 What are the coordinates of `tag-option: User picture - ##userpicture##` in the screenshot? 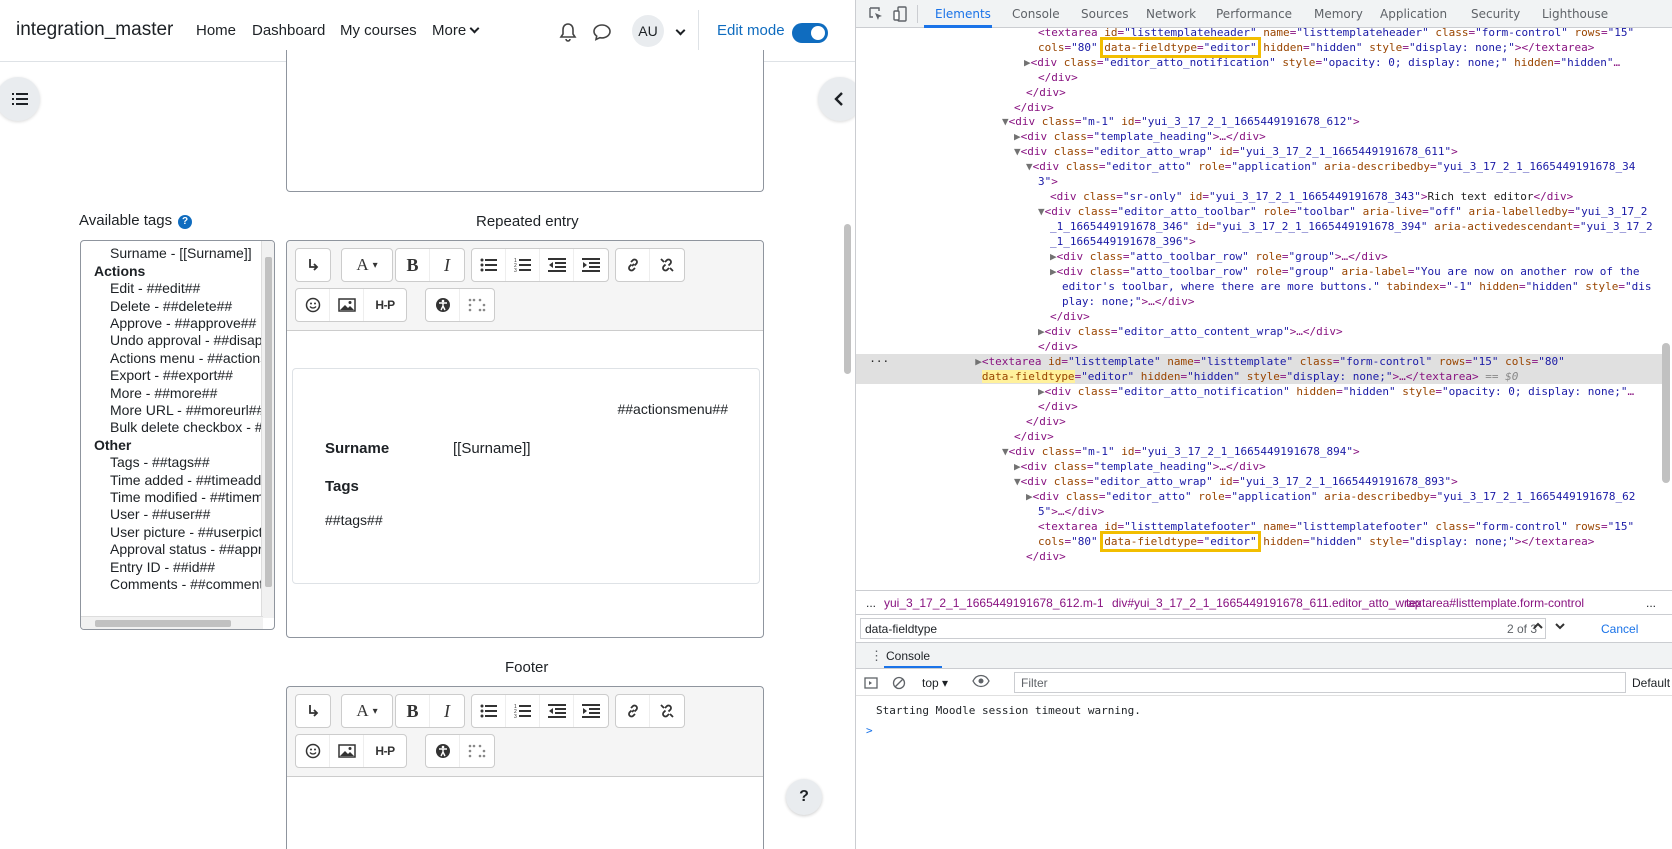 It's located at (192, 532).